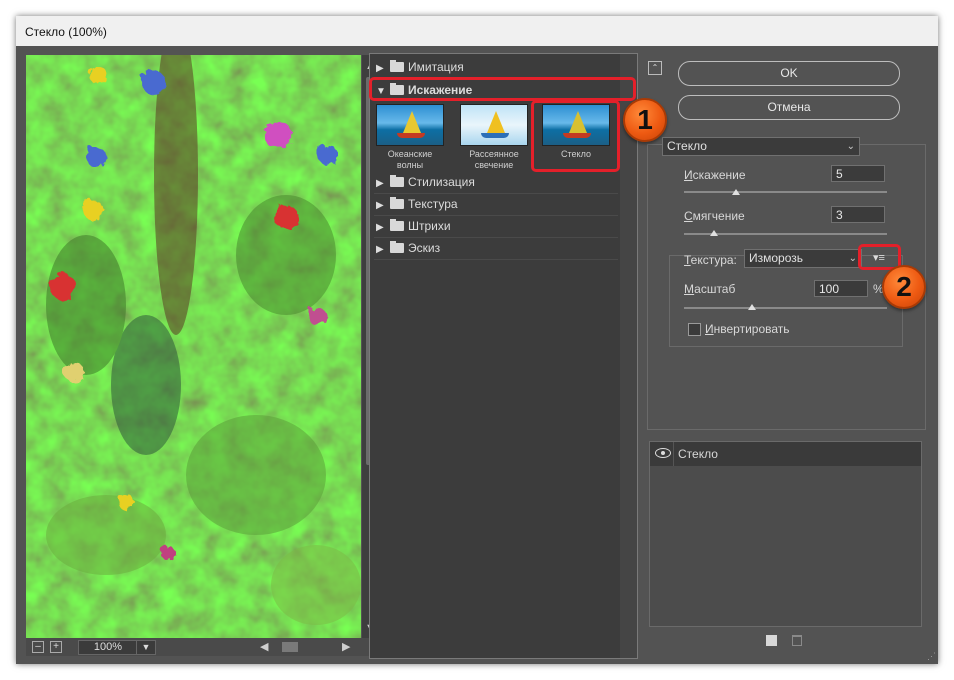 This screenshot has height=680, width=954. What do you see at coordinates (66, 32) in the screenshot?
I see `window-title: Стекло (100%)` at bounding box center [66, 32].